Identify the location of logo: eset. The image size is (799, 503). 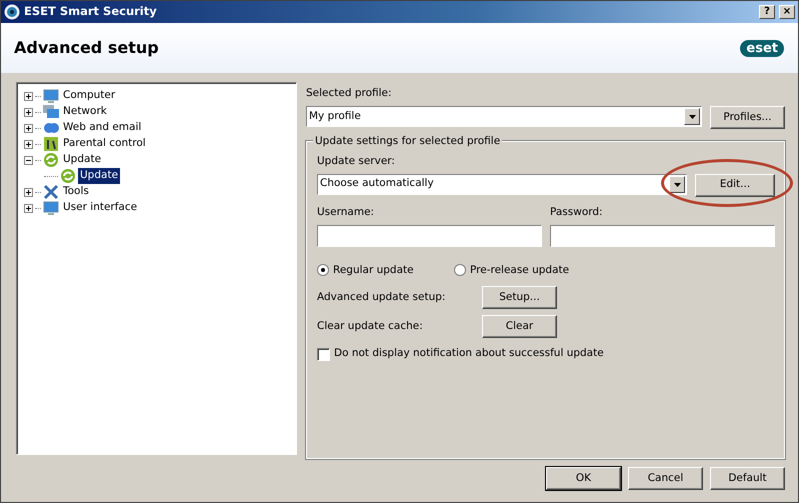
(762, 48).